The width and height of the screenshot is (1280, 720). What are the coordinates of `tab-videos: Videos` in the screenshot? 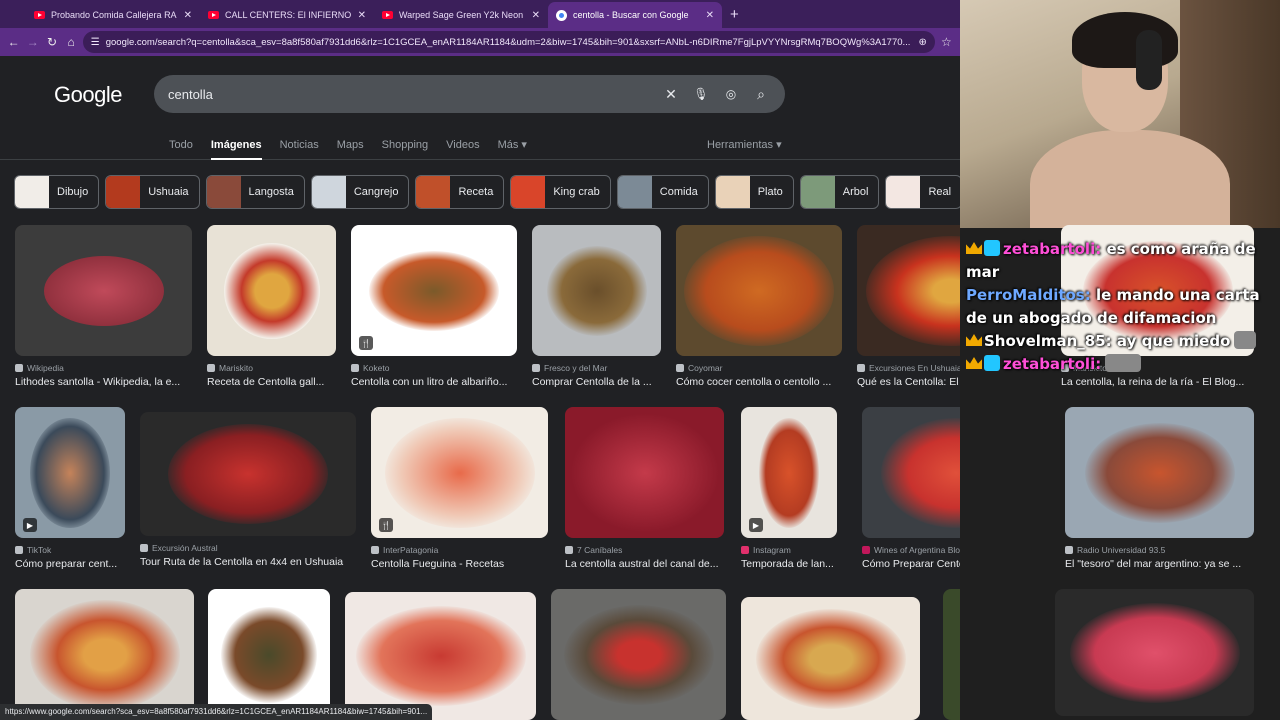 It's located at (462, 145).